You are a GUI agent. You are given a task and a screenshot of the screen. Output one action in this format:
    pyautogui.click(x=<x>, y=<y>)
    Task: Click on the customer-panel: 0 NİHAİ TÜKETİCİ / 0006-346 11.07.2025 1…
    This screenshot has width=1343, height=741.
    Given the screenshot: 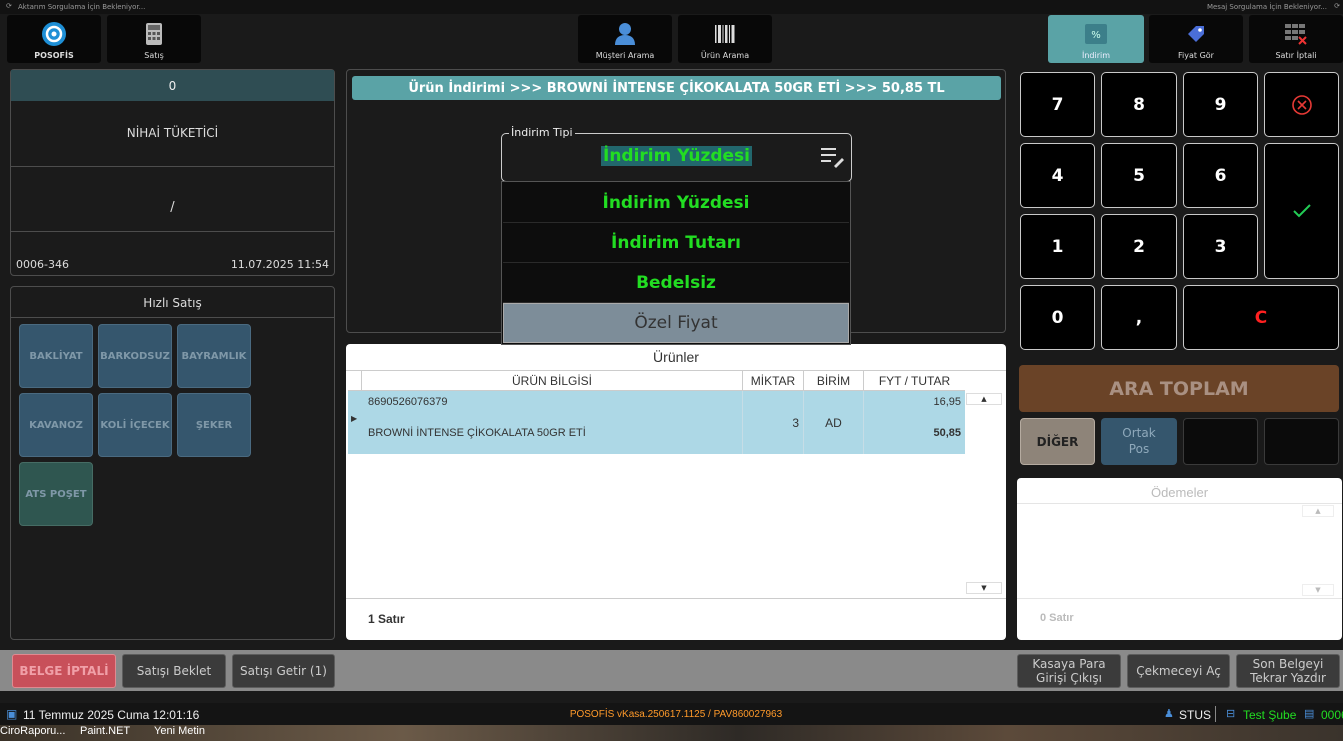 What is the action you would take?
    pyautogui.click(x=172, y=172)
    